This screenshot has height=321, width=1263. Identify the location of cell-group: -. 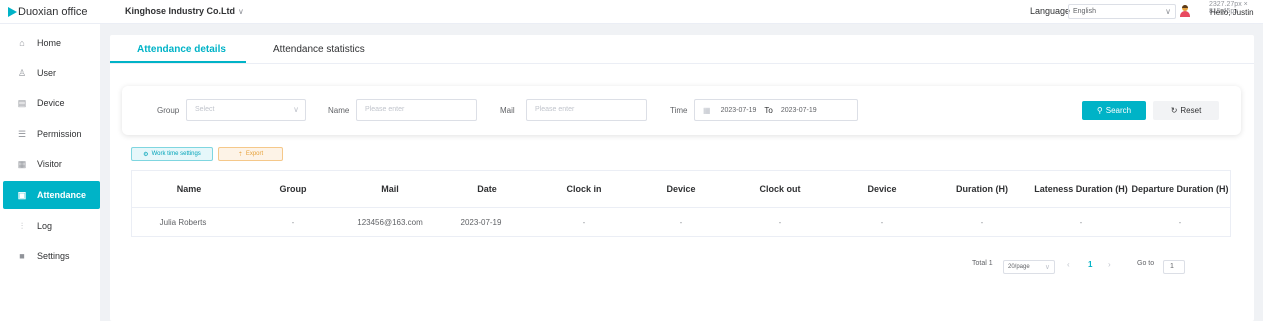
(293, 222).